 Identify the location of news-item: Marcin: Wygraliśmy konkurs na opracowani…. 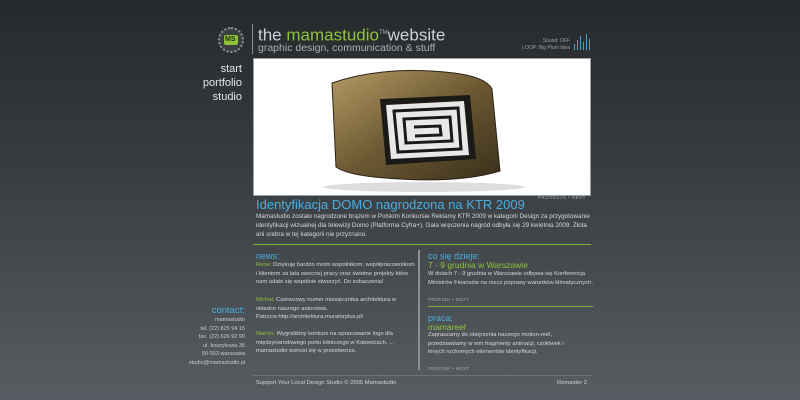
(336, 343).